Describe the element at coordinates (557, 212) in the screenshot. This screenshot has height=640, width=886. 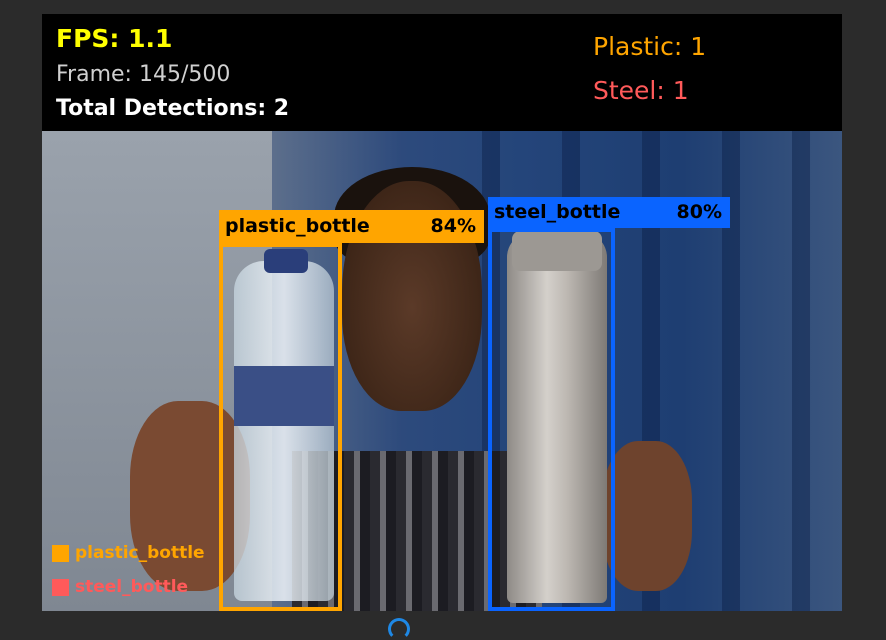
I see `detection-class: steel_bottle` at that location.